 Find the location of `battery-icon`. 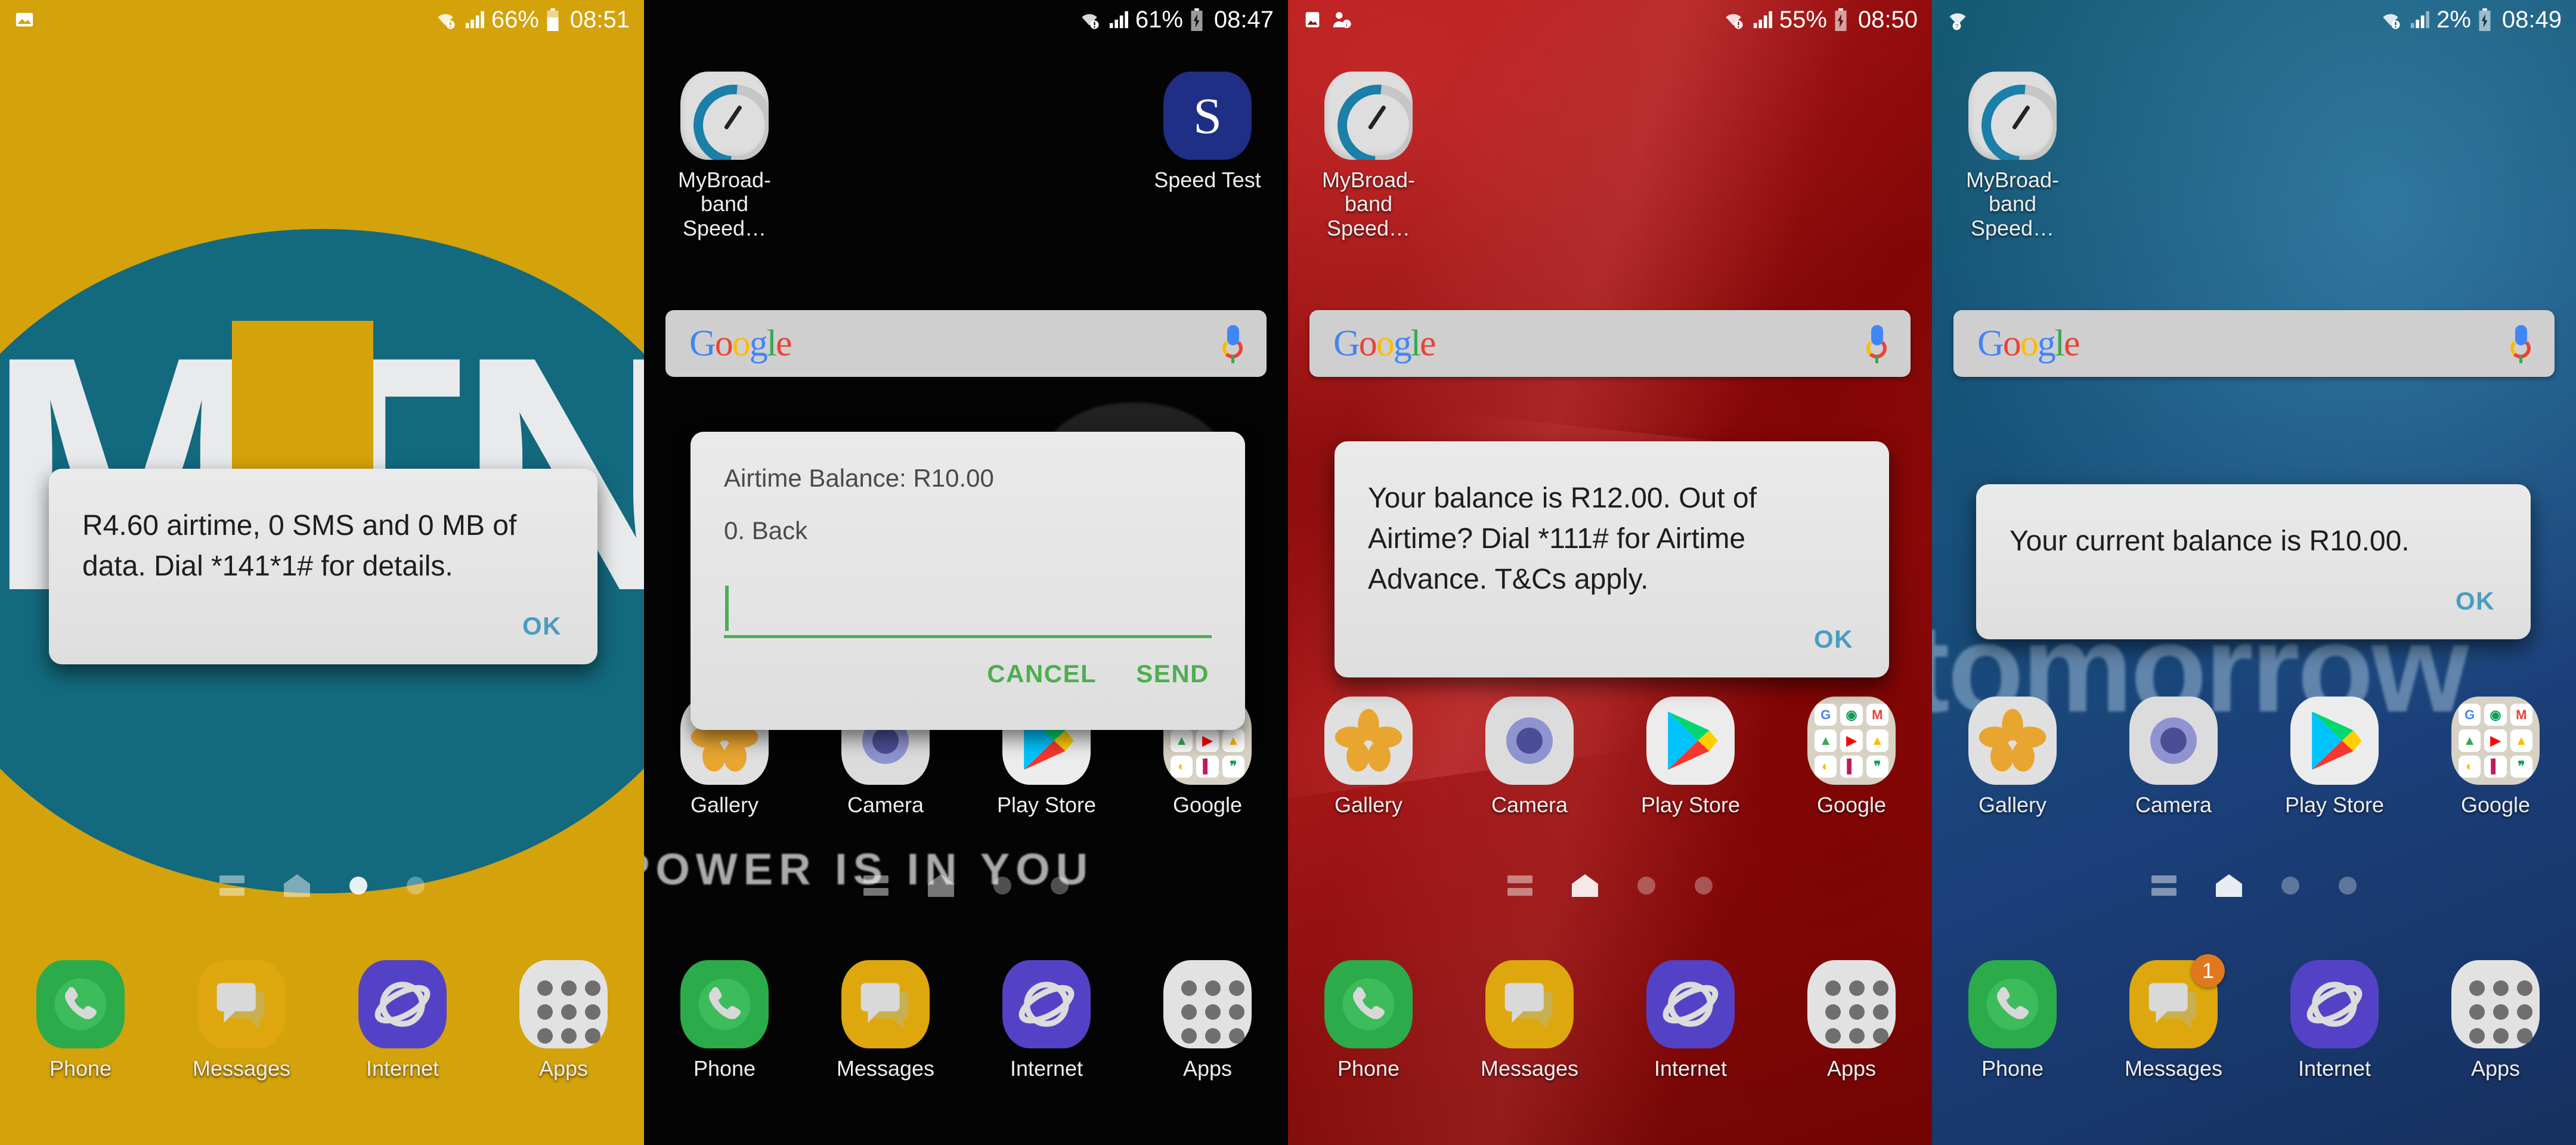

battery-icon is located at coordinates (553, 19).